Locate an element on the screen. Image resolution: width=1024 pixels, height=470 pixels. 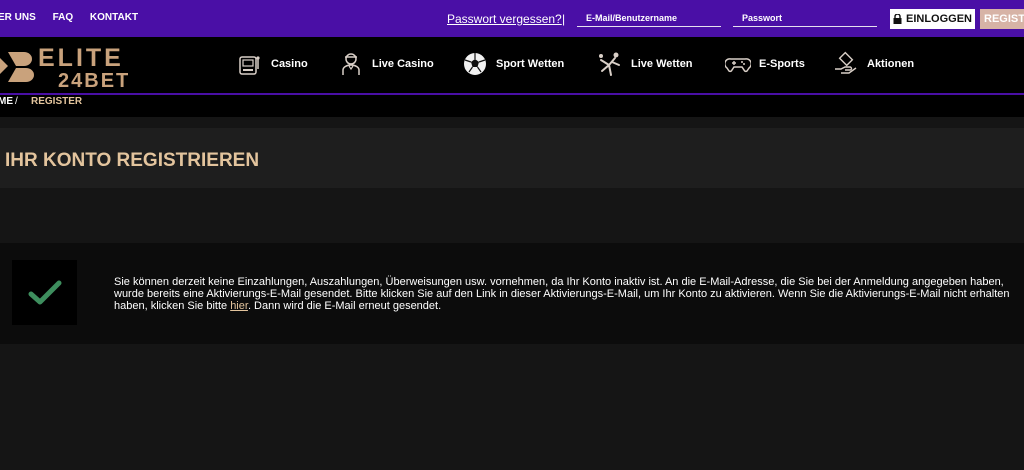
nav-casino: Casino is located at coordinates (272, 64).